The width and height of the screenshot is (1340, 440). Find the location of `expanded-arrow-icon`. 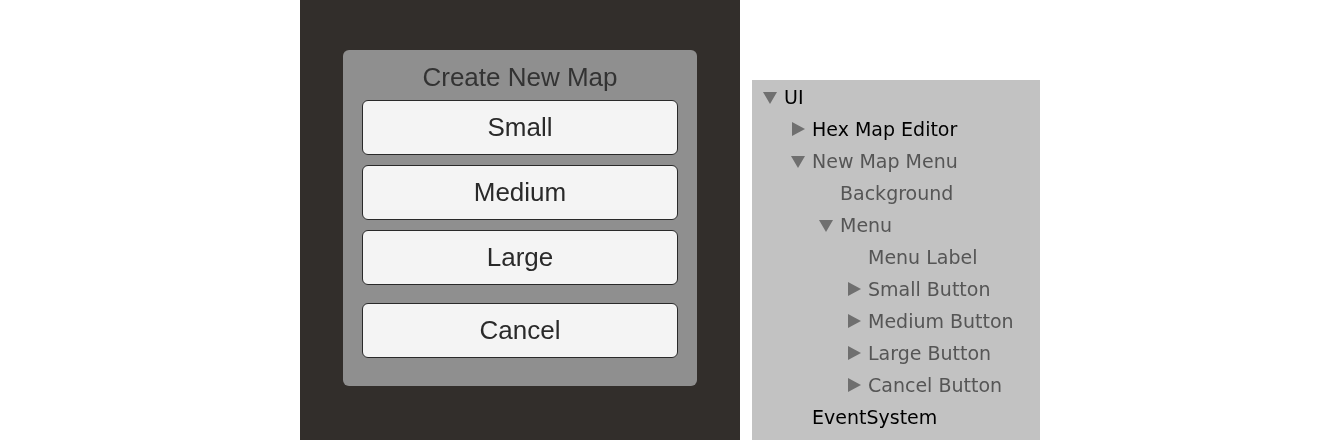

expanded-arrow-icon is located at coordinates (770, 97).